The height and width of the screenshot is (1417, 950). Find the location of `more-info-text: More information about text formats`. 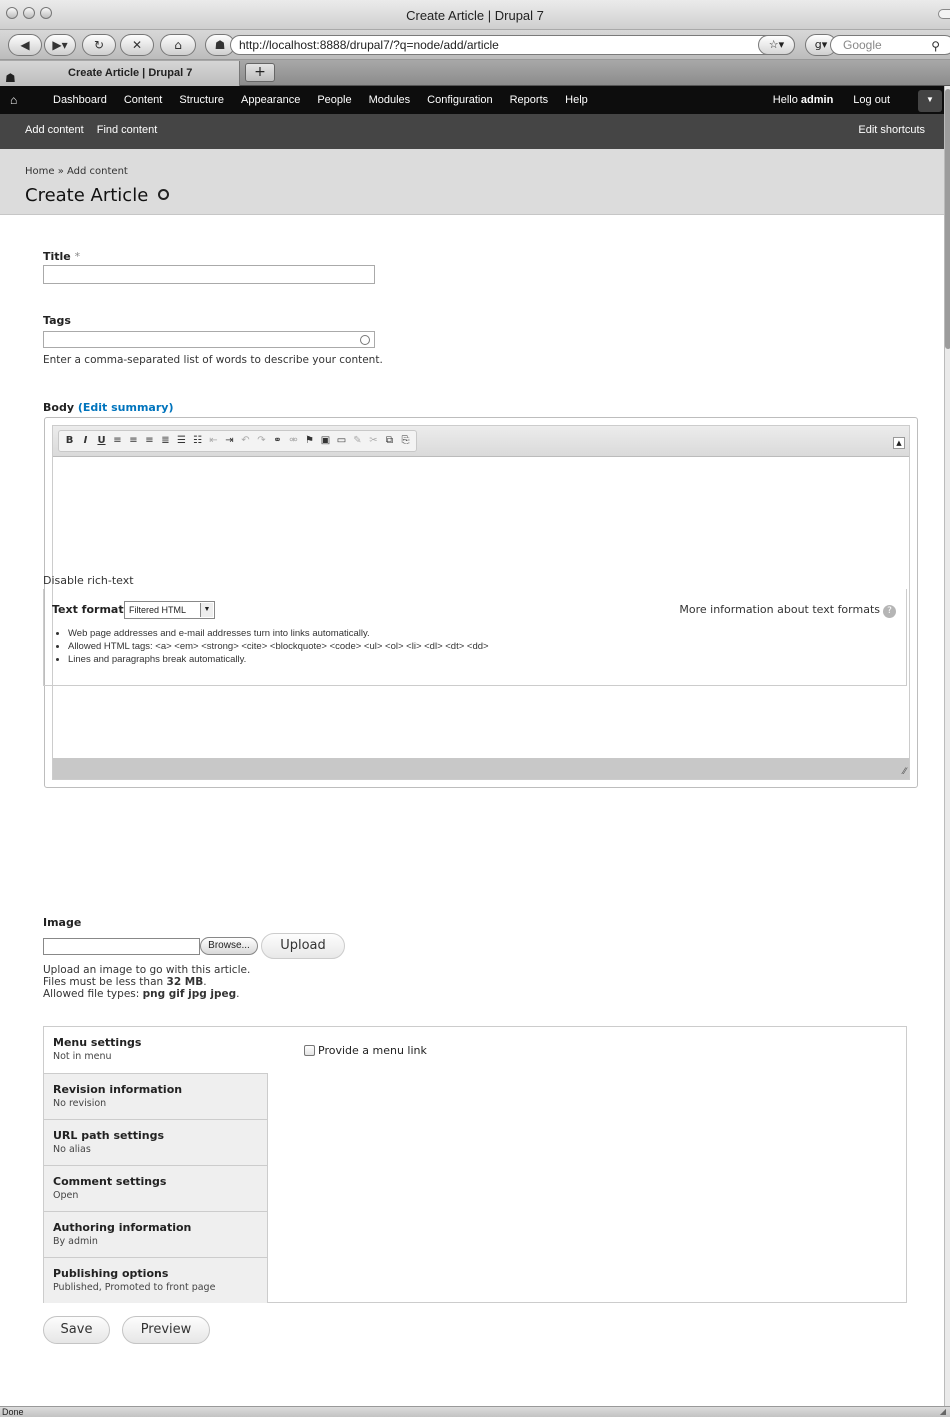

more-info-text: More information about text formats is located at coordinates (779, 609).